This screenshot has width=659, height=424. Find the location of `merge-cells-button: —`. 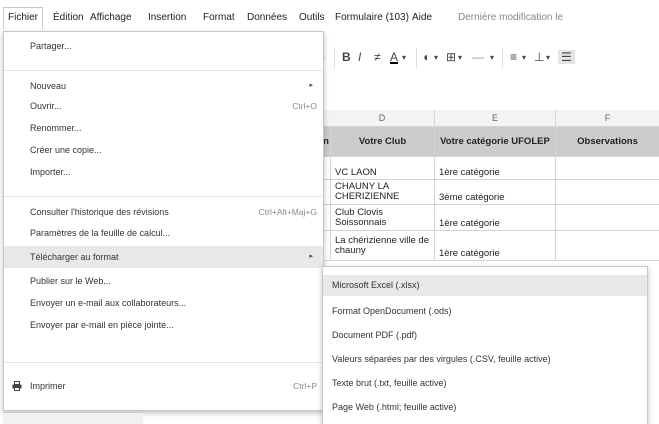

merge-cells-button: — is located at coordinates (478, 57).